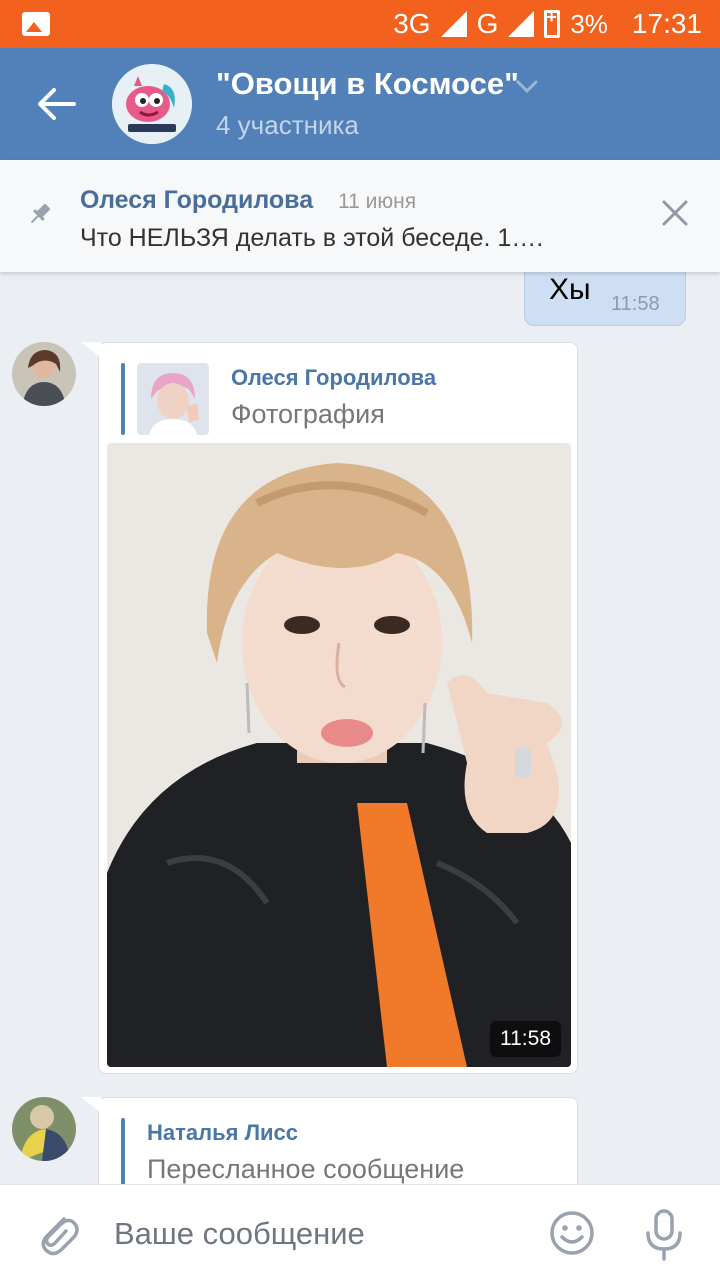 The image size is (720, 1280). Describe the element at coordinates (40, 213) in the screenshot. I see `pin-icon` at that location.